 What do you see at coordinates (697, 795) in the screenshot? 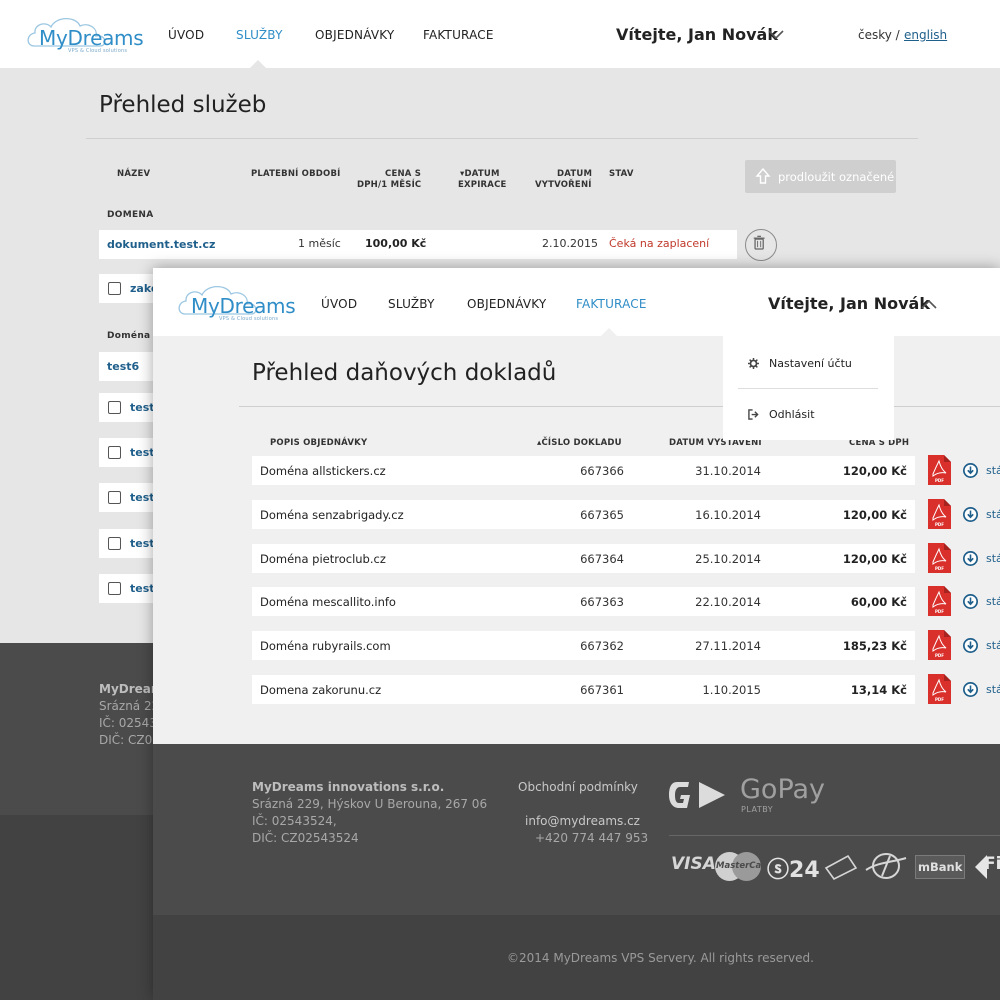
I see `gopay-logo-icon` at bounding box center [697, 795].